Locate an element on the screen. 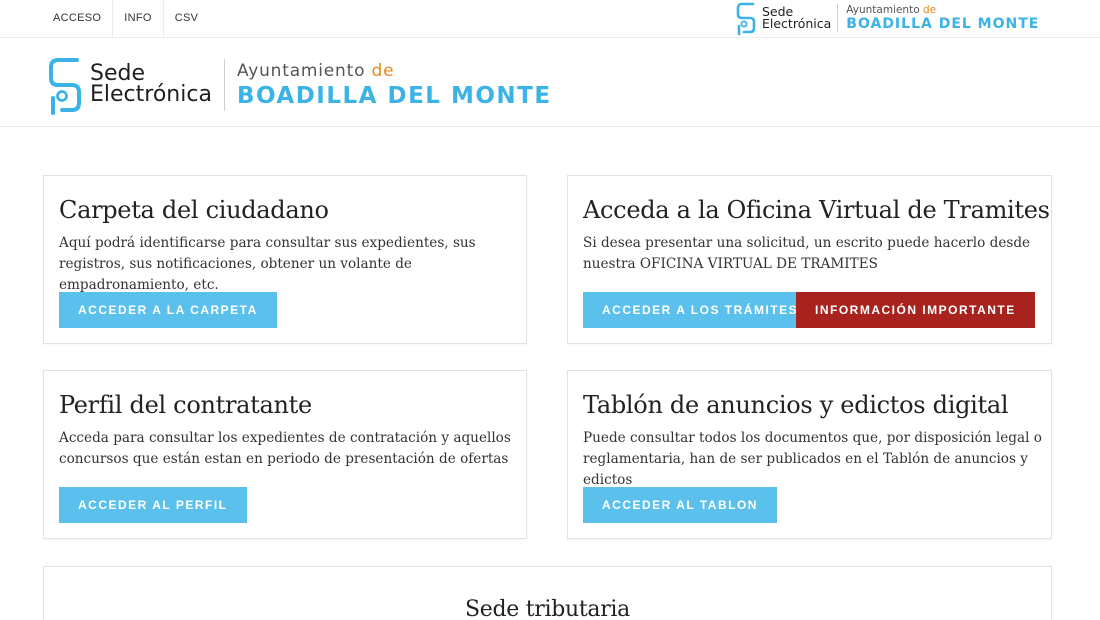 This screenshot has width=1100, height=620. card-sede-tributaria: Sede tributaria is located at coordinates (547, 593).